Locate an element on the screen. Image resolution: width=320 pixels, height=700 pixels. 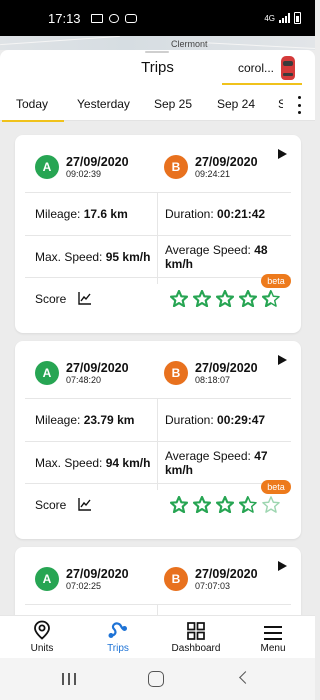
duration-stat: Duration: 00:29:47 is located at coordinates (215, 420).